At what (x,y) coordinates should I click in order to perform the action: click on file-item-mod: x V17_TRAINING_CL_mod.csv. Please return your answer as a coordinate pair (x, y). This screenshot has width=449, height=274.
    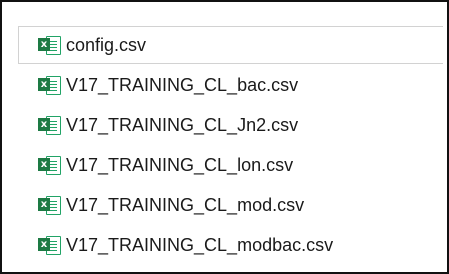
    Looking at the image, I should click on (230, 205).